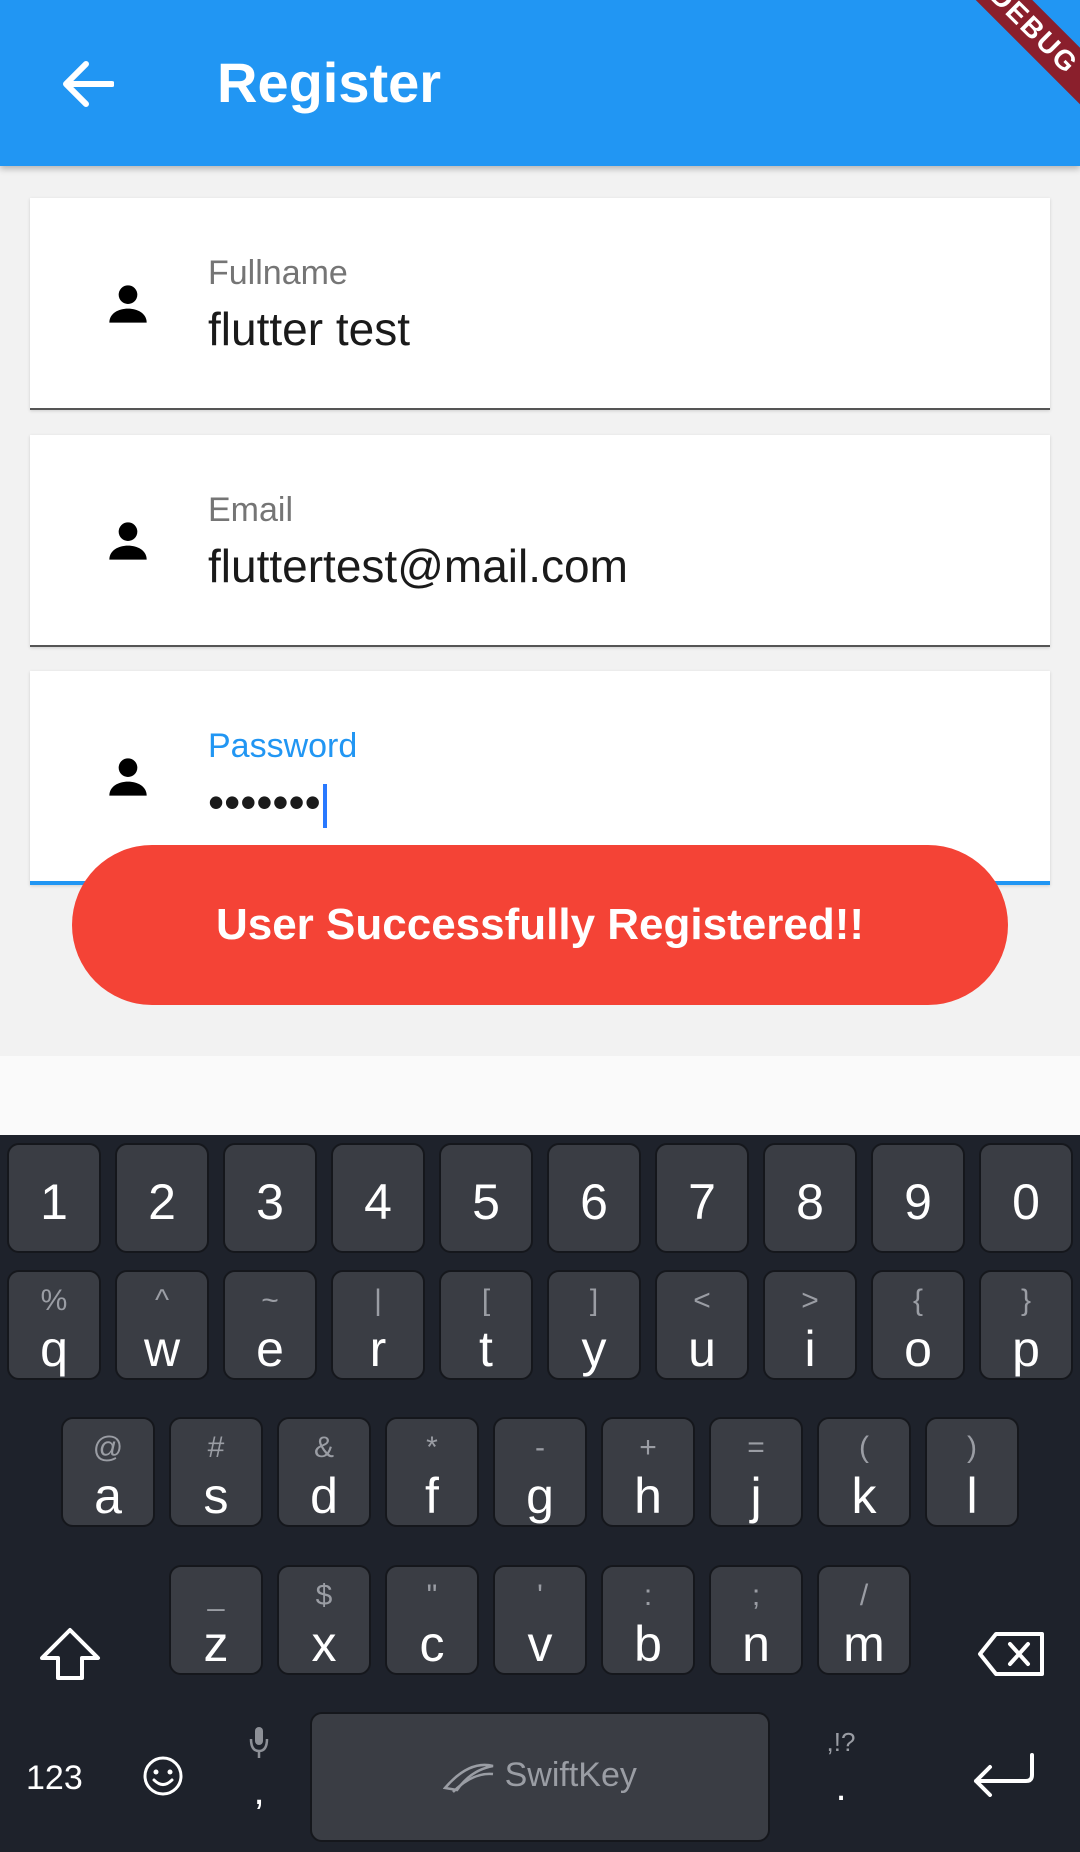 The image size is (1080, 1852). What do you see at coordinates (162, 1202) in the screenshot?
I see `key-2-label: 2` at bounding box center [162, 1202].